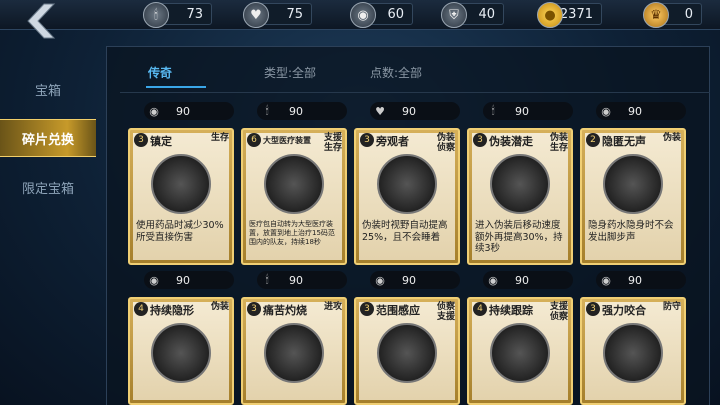 This screenshot has height=405, width=720. I want to click on nav-label: 碎片兑换, so click(47, 140).